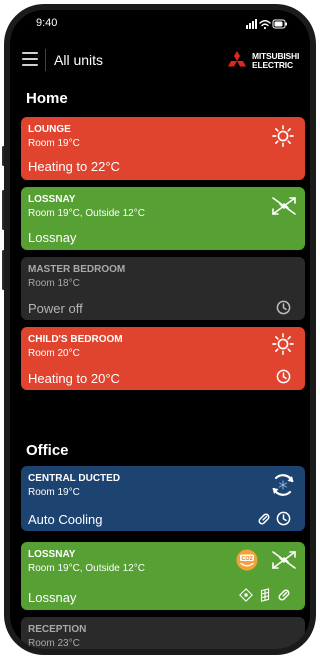  Describe the element at coordinates (251, 24) in the screenshot. I see `signal-icon` at that location.